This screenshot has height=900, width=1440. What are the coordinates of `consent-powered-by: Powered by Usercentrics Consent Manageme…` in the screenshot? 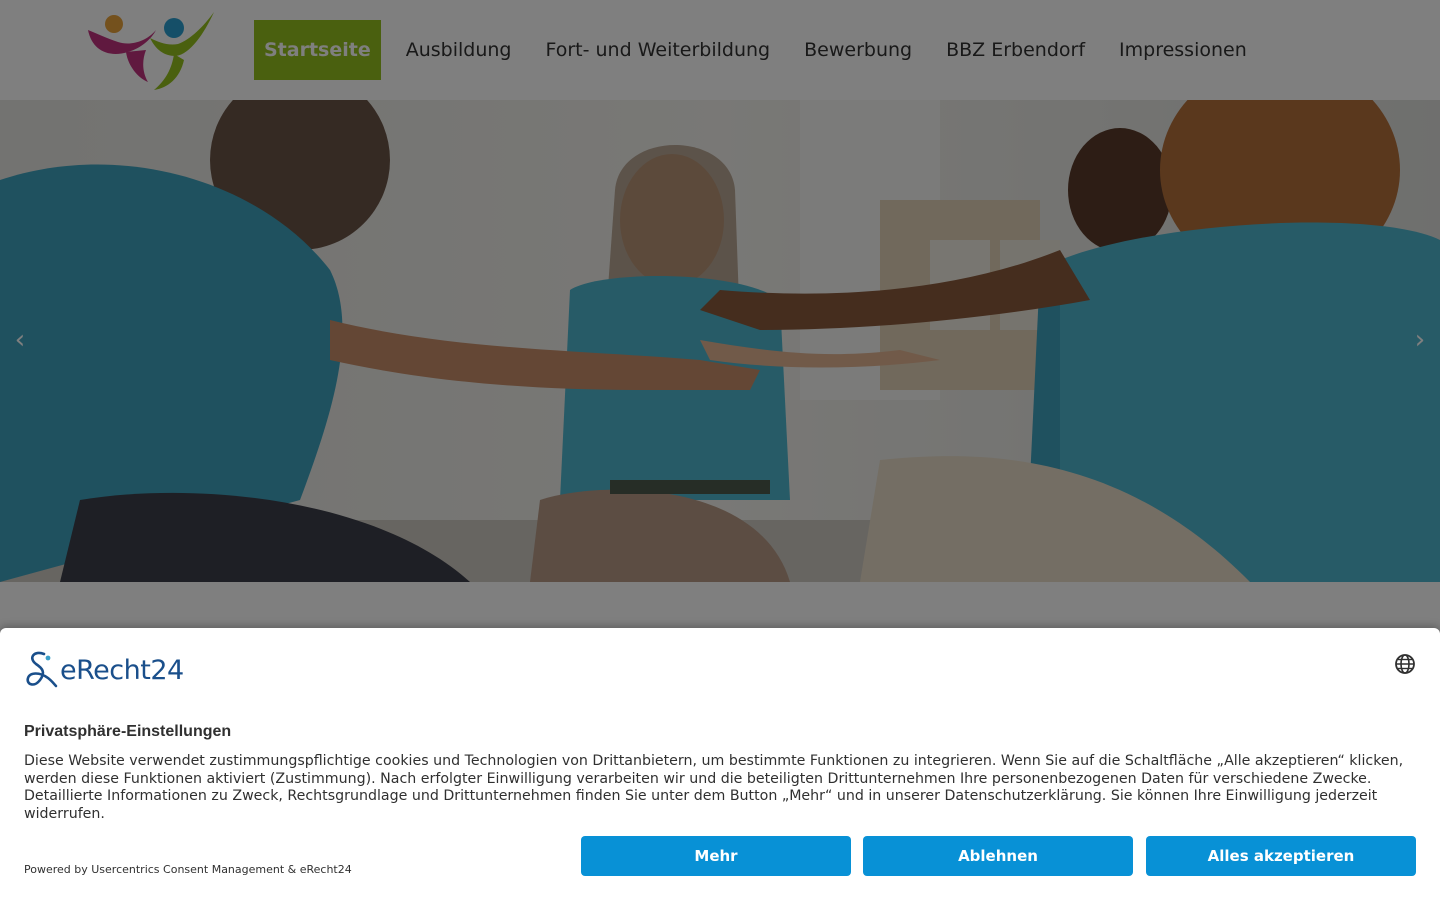 It's located at (188, 869).